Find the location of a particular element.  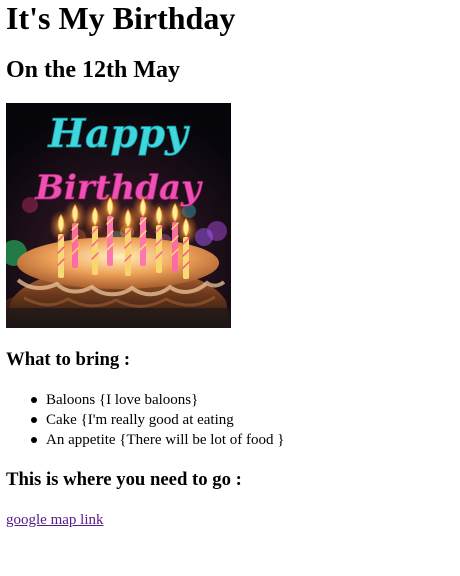

google-map-link: google map link is located at coordinates (55, 520).